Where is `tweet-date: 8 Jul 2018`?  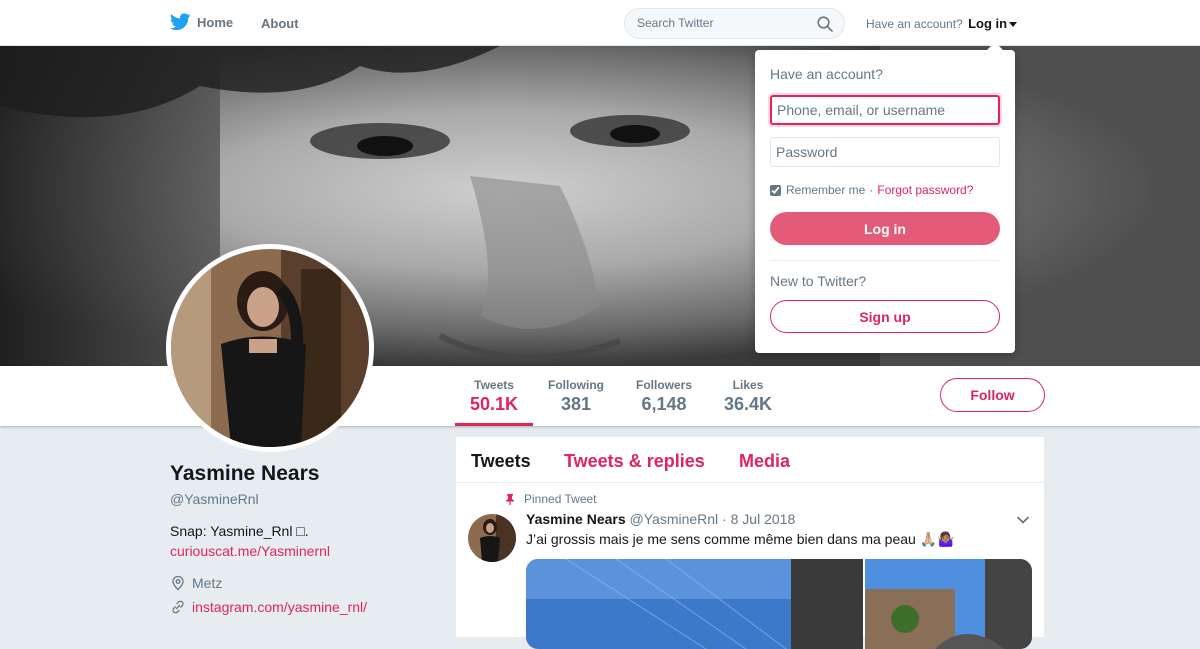 tweet-date: 8 Jul 2018 is located at coordinates (763, 519).